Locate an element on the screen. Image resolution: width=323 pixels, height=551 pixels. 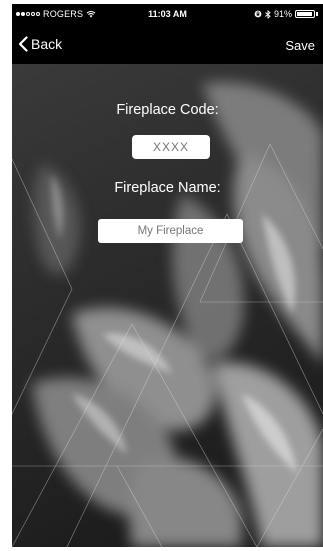
battery-tip is located at coordinates (317, 14).